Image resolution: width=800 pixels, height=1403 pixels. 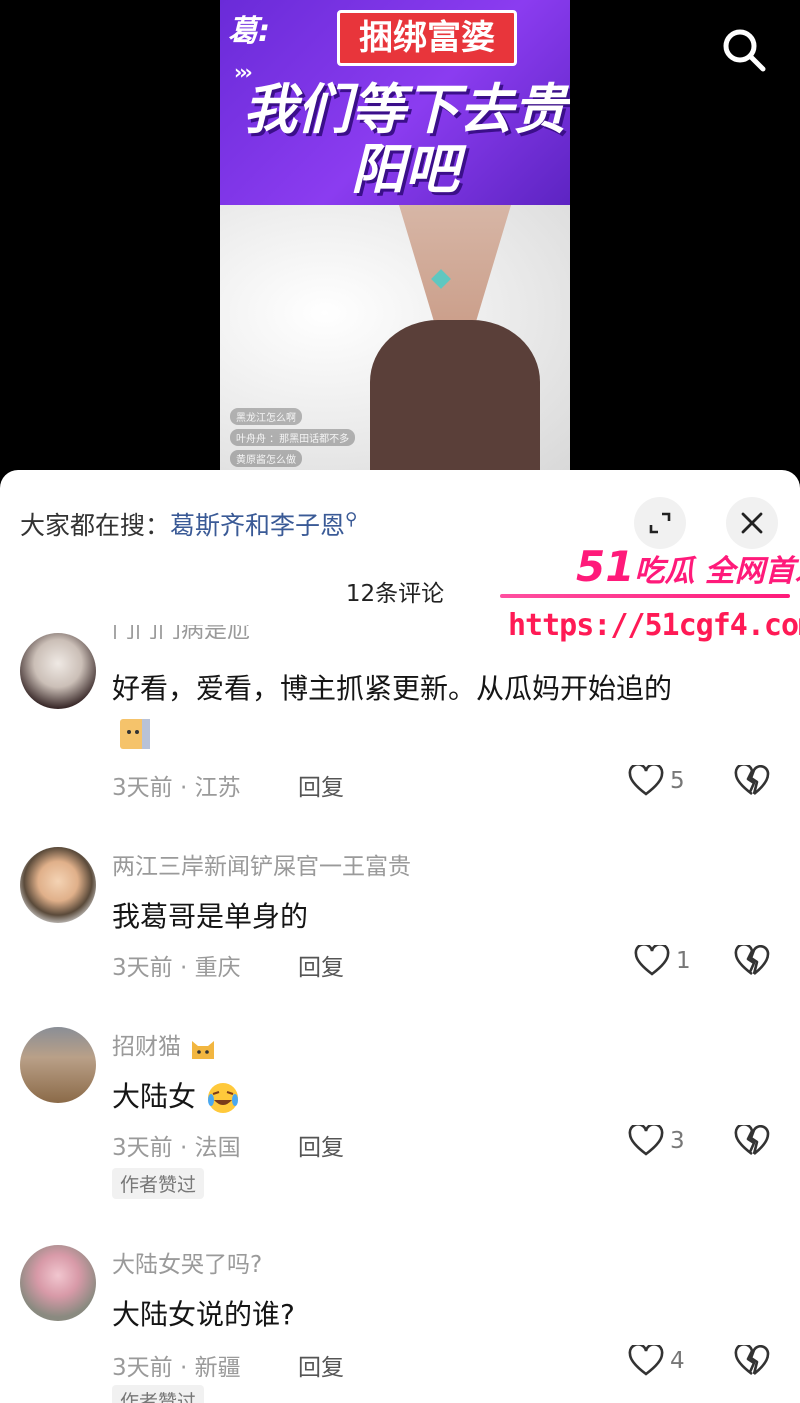 What do you see at coordinates (427, 38) in the screenshot?
I see `video-red-caption: 捆绑富婆` at bounding box center [427, 38].